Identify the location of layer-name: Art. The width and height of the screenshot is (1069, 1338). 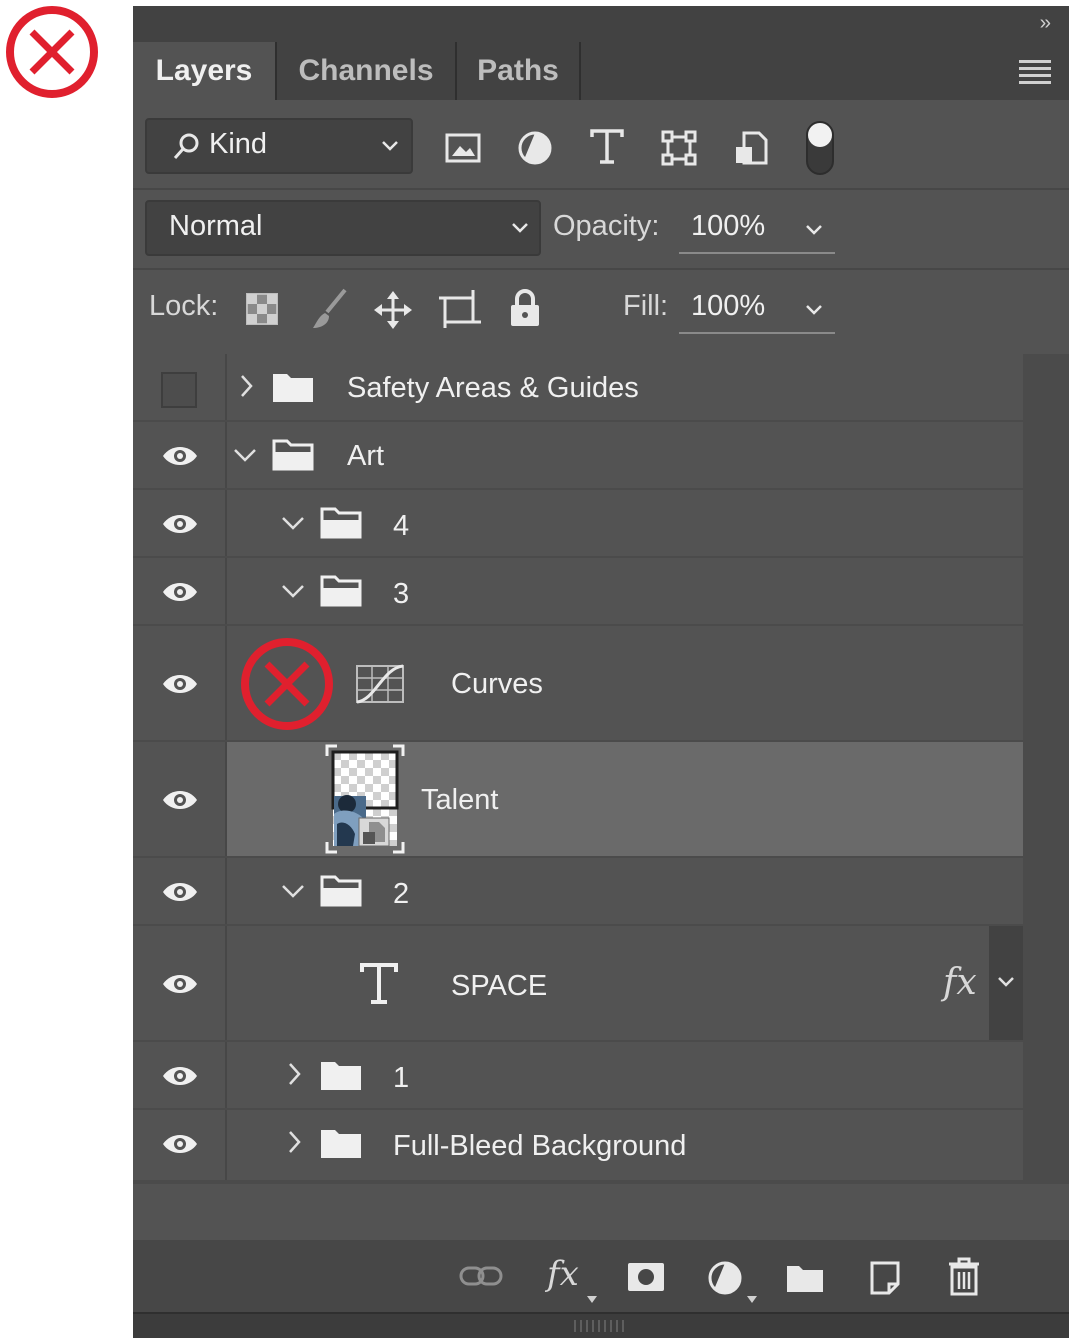
(366, 456).